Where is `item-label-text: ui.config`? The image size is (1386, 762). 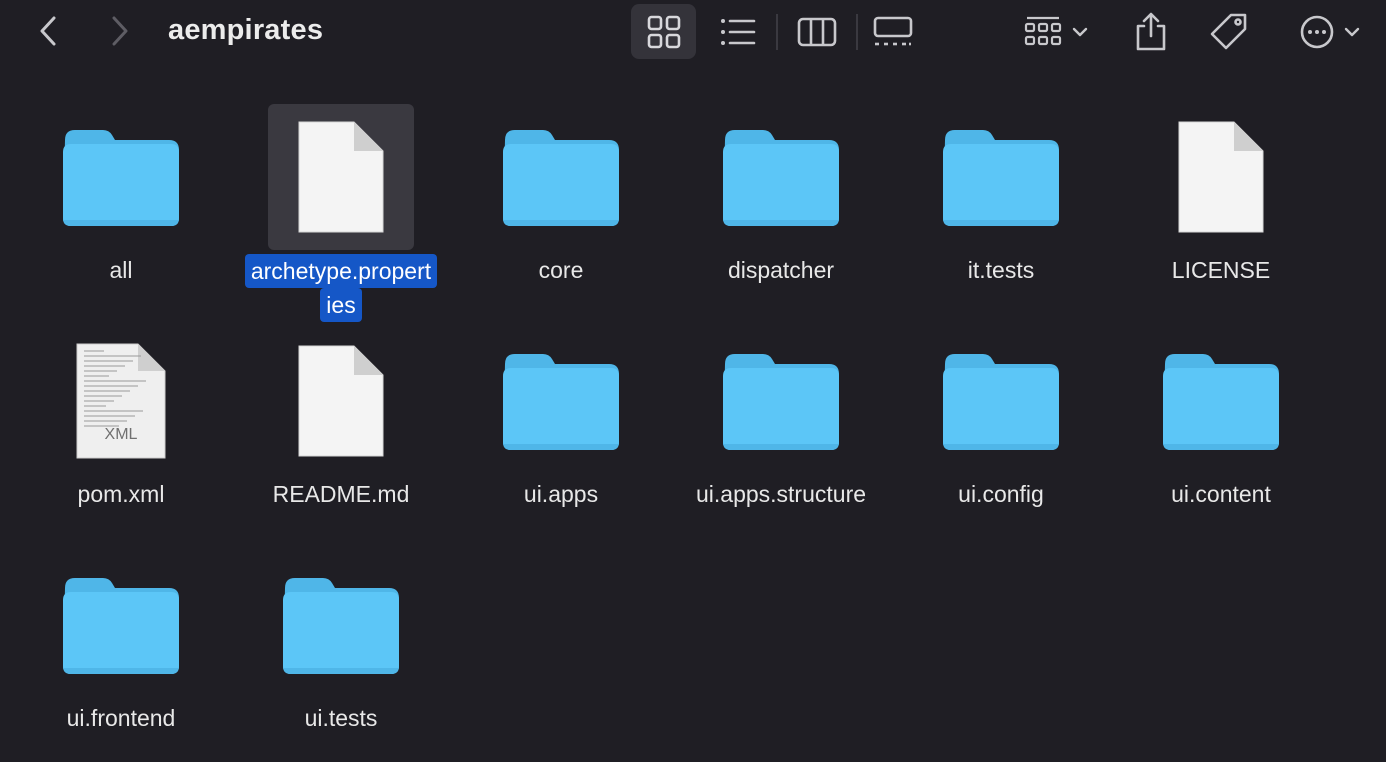 item-label-text: ui.config is located at coordinates (1001, 494).